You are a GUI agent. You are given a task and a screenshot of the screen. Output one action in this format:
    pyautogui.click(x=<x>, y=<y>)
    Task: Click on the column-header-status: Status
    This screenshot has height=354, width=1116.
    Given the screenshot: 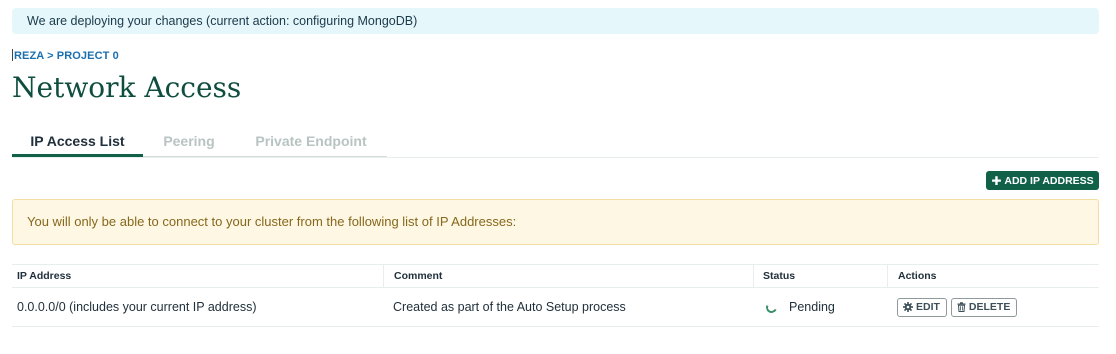 What is the action you would take?
    pyautogui.click(x=820, y=276)
    